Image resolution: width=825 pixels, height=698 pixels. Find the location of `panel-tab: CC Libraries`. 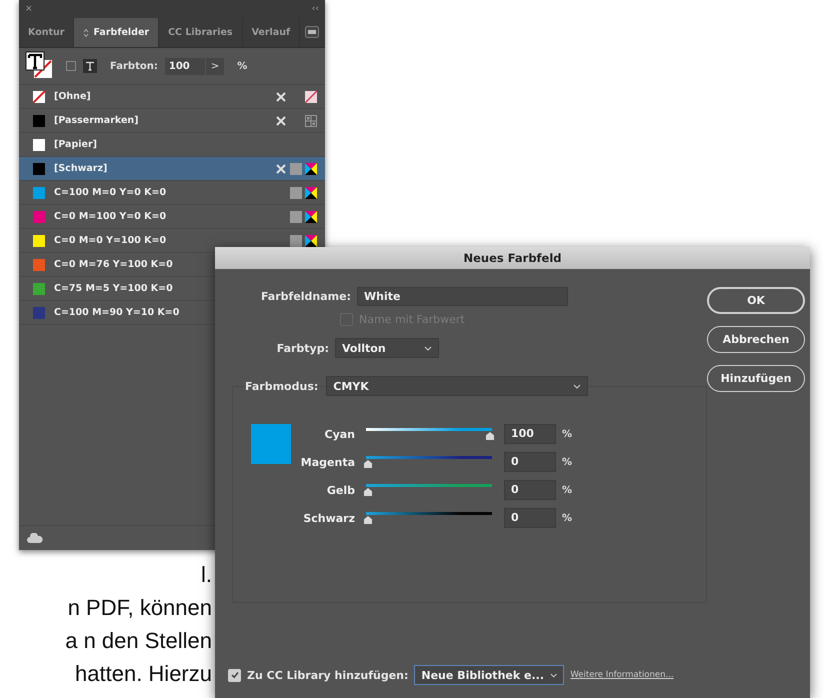

panel-tab: CC Libraries is located at coordinates (201, 32).